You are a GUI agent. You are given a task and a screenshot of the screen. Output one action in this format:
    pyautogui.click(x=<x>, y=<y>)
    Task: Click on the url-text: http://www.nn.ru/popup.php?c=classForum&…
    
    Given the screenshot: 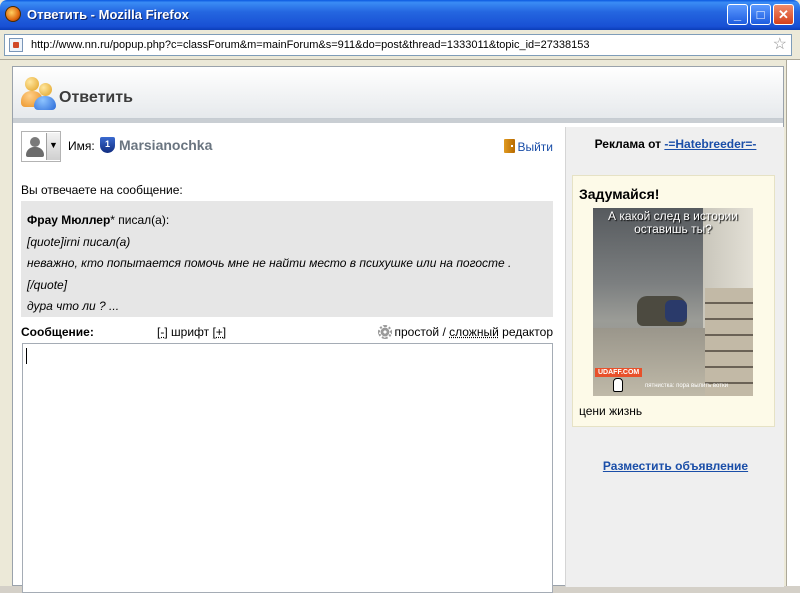 What is the action you would take?
    pyautogui.click(x=310, y=45)
    